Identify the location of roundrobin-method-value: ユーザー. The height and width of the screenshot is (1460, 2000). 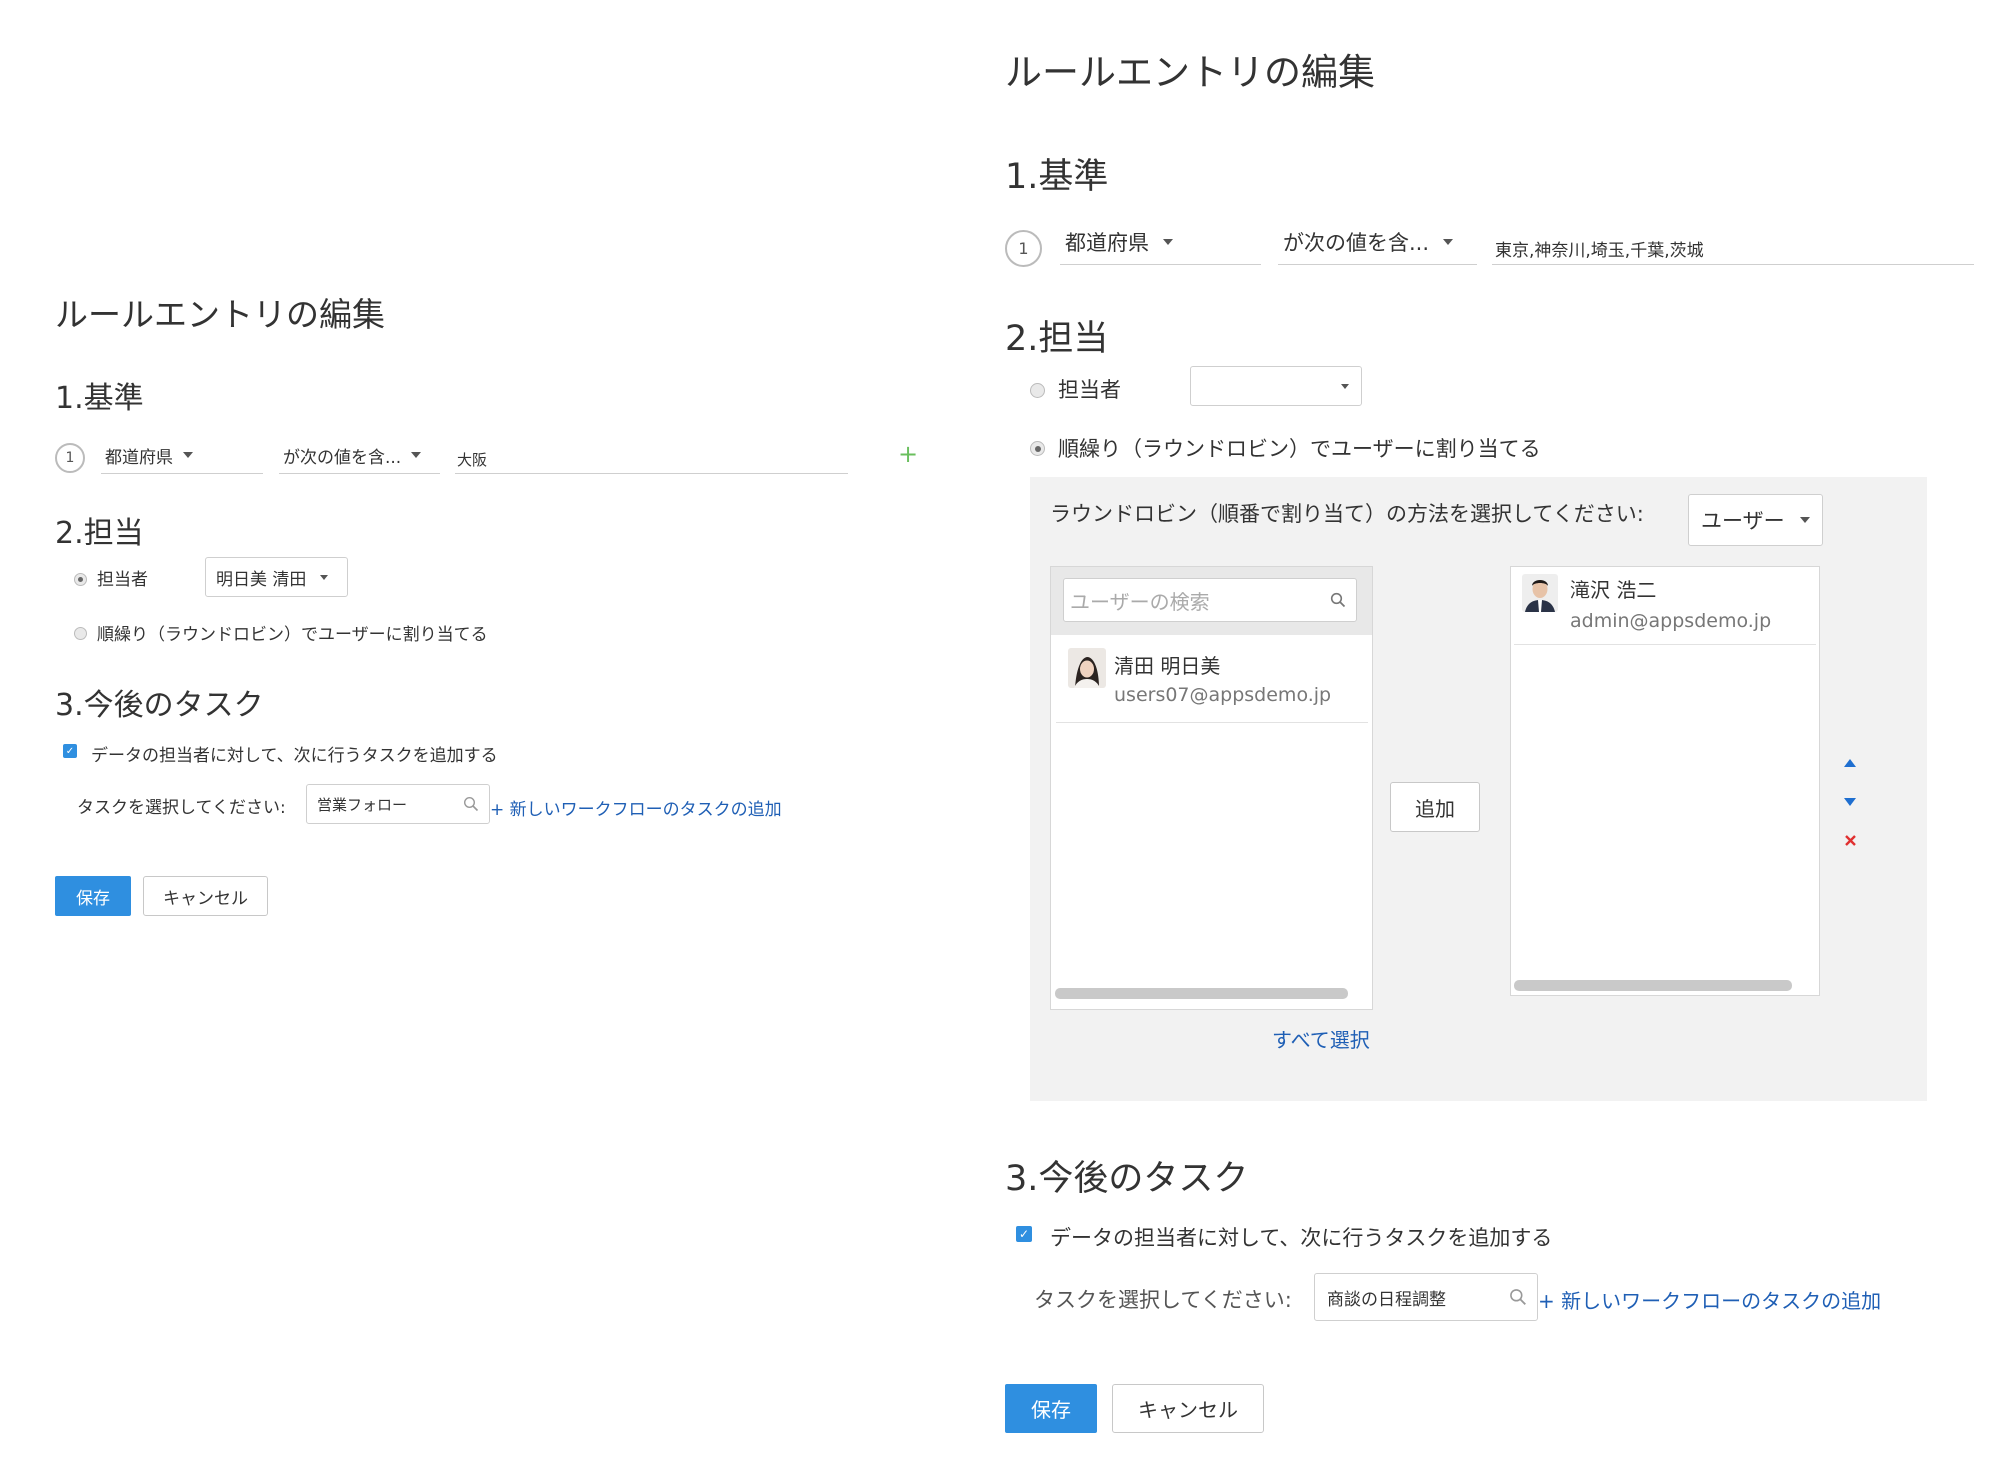
(1743, 521).